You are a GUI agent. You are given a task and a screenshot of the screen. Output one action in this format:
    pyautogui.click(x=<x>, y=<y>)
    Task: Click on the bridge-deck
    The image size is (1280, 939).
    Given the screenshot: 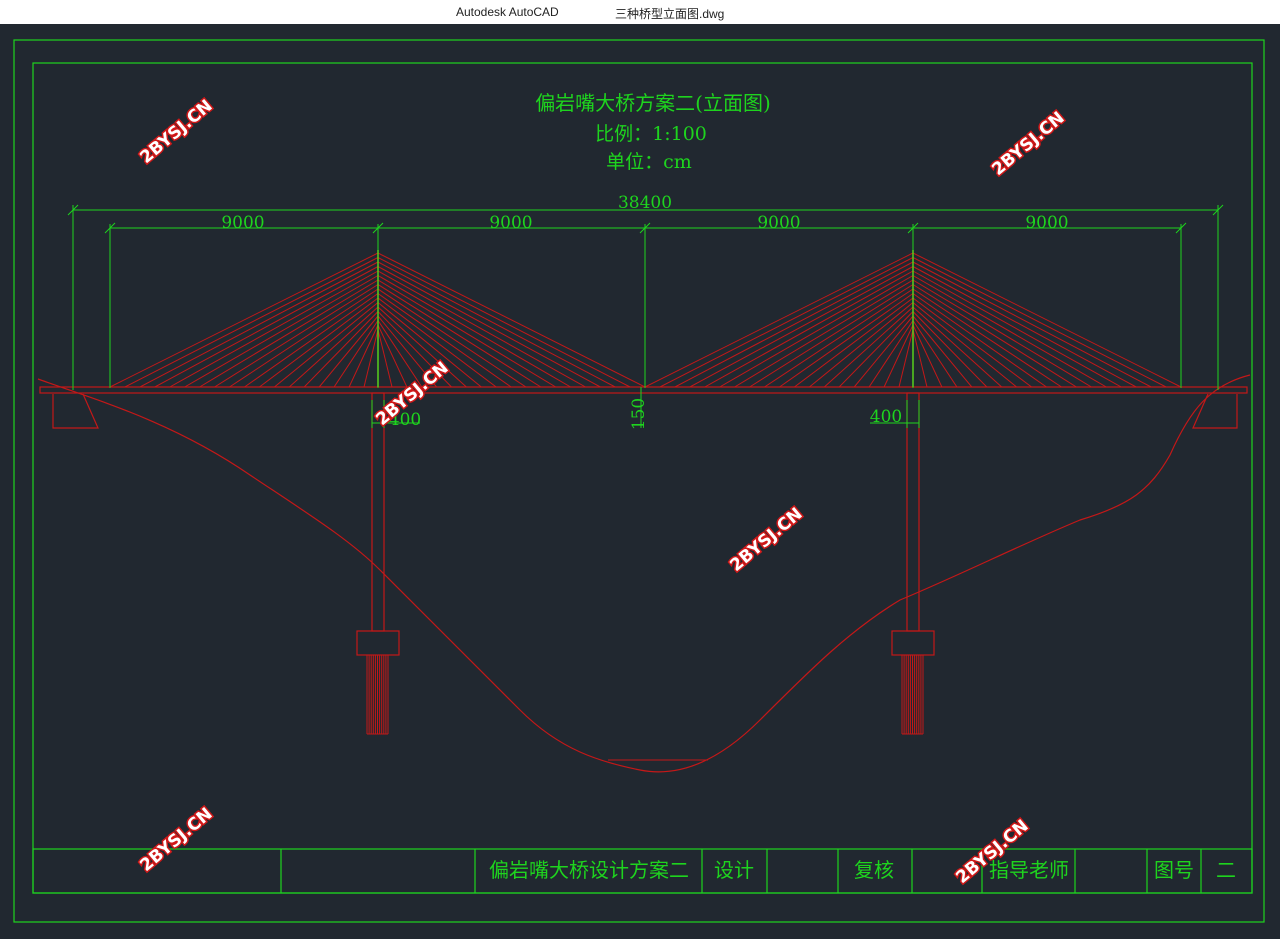 What is the action you would take?
    pyautogui.click(x=643, y=390)
    